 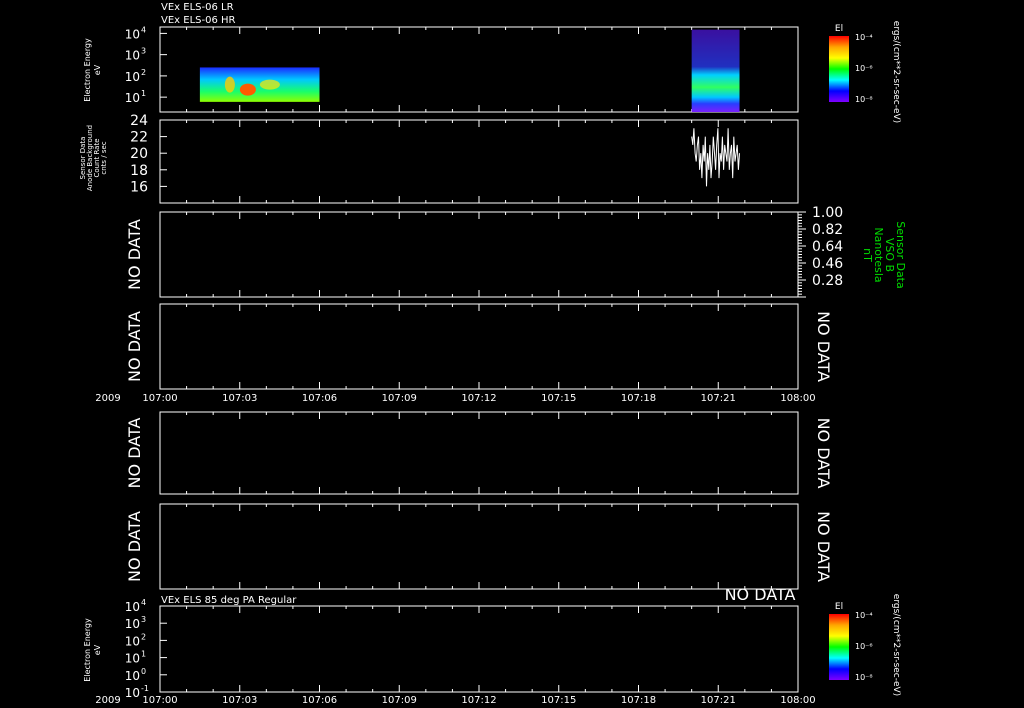 What do you see at coordinates (139, 187) in the screenshot?
I see `y-tick-label: 16` at bounding box center [139, 187].